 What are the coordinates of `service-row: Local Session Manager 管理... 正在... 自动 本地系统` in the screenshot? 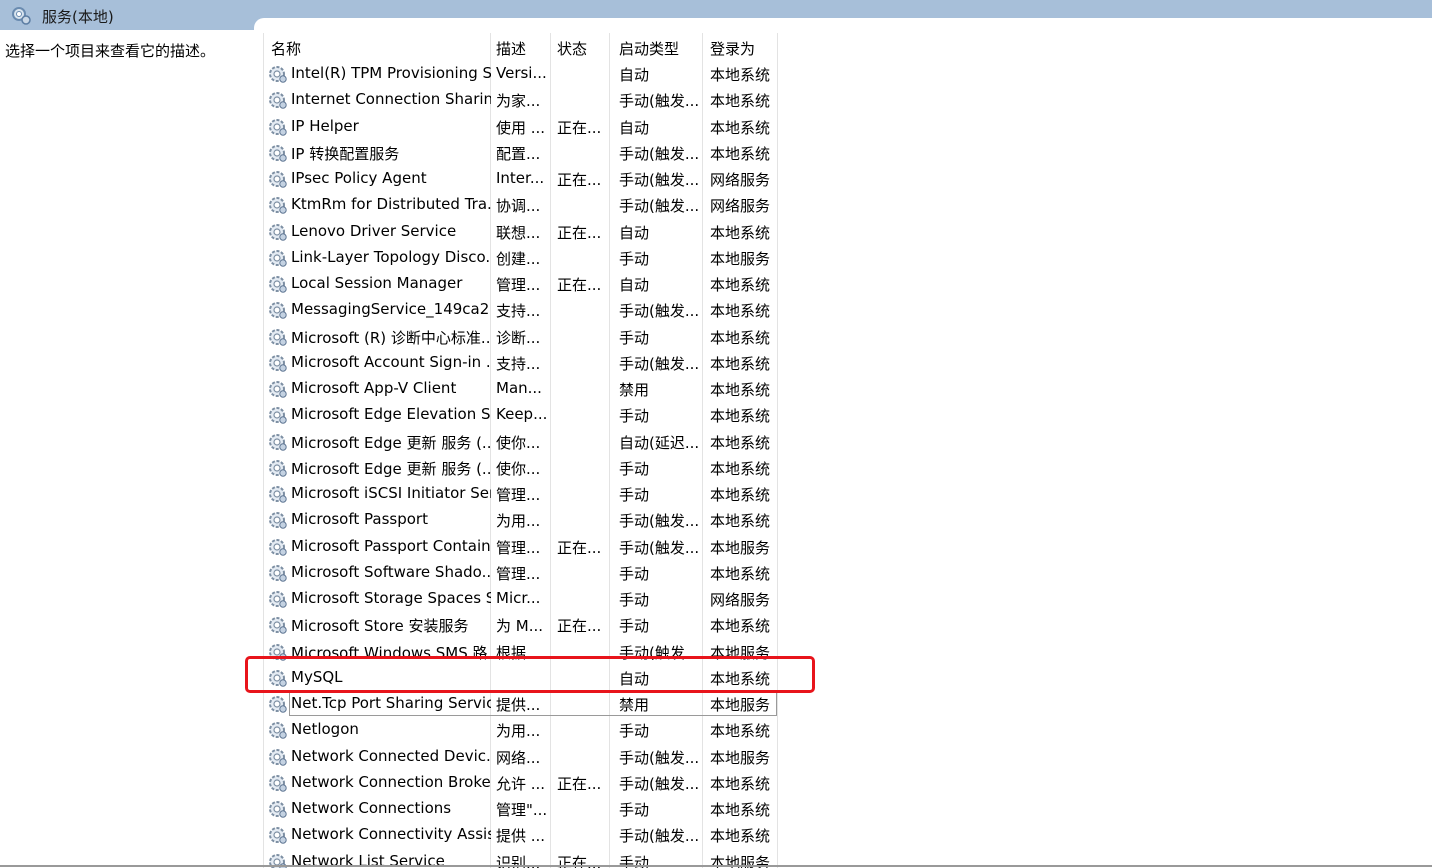 It's located at (523, 284).